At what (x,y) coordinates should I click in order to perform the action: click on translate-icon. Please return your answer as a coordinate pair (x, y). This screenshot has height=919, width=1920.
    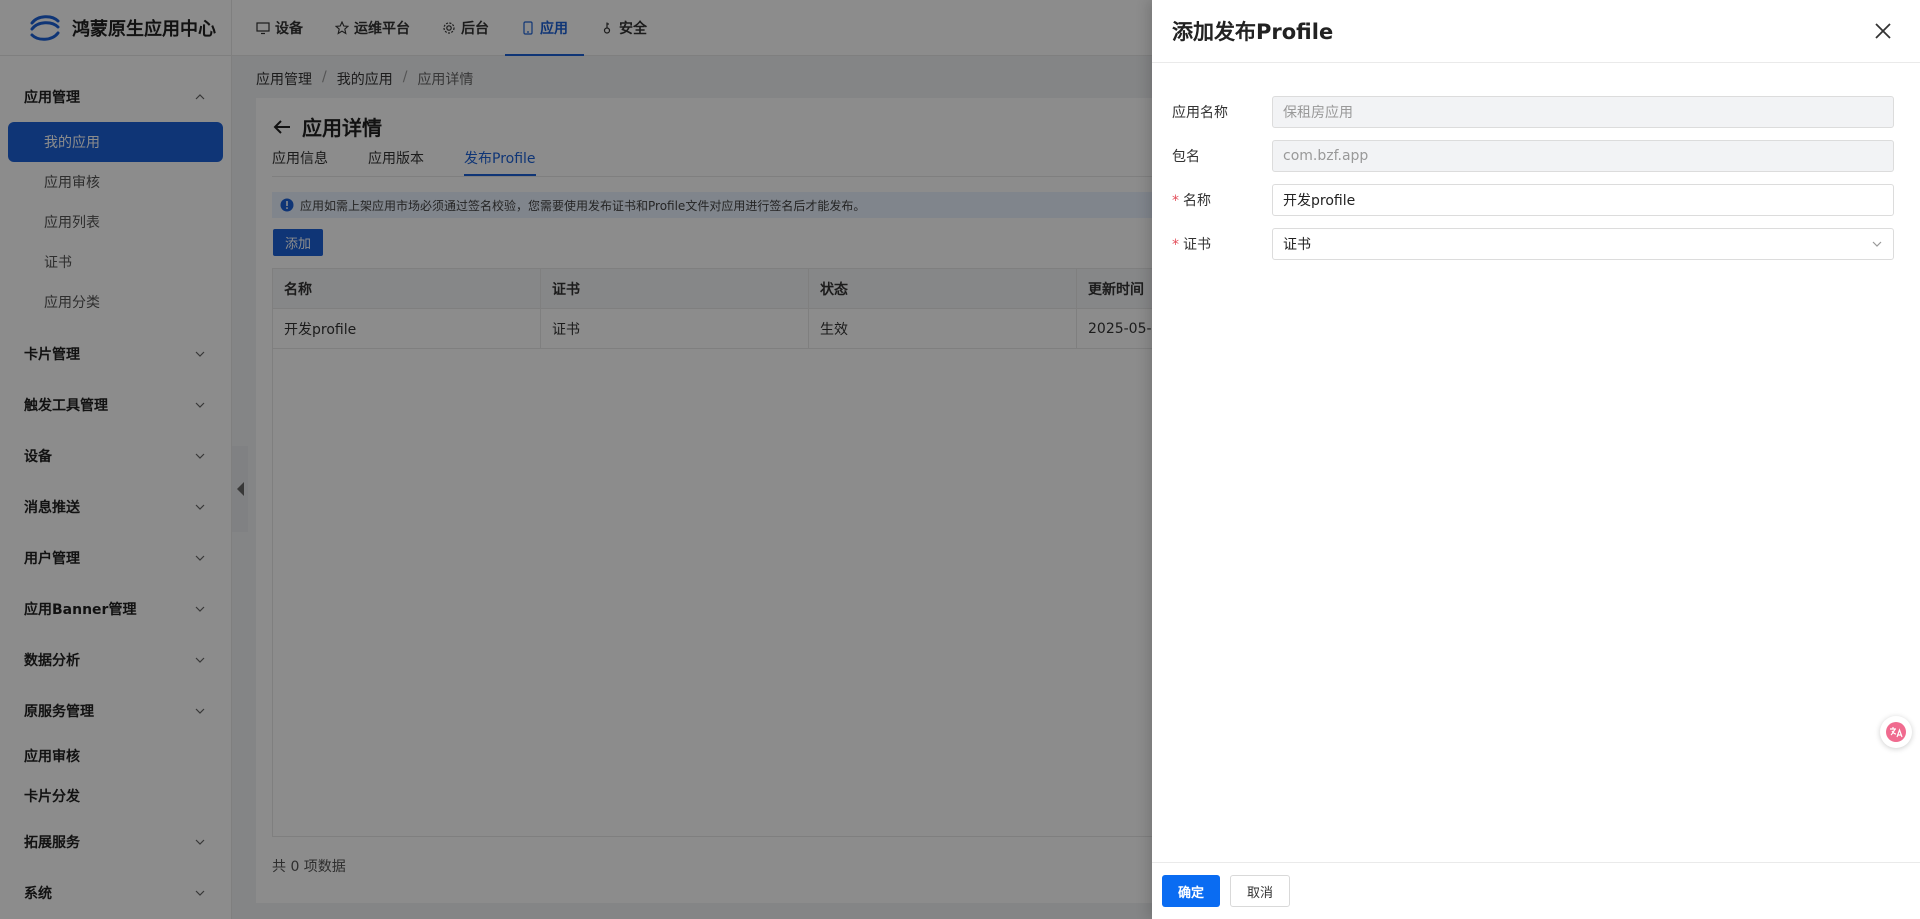
    Looking at the image, I should click on (1896, 732).